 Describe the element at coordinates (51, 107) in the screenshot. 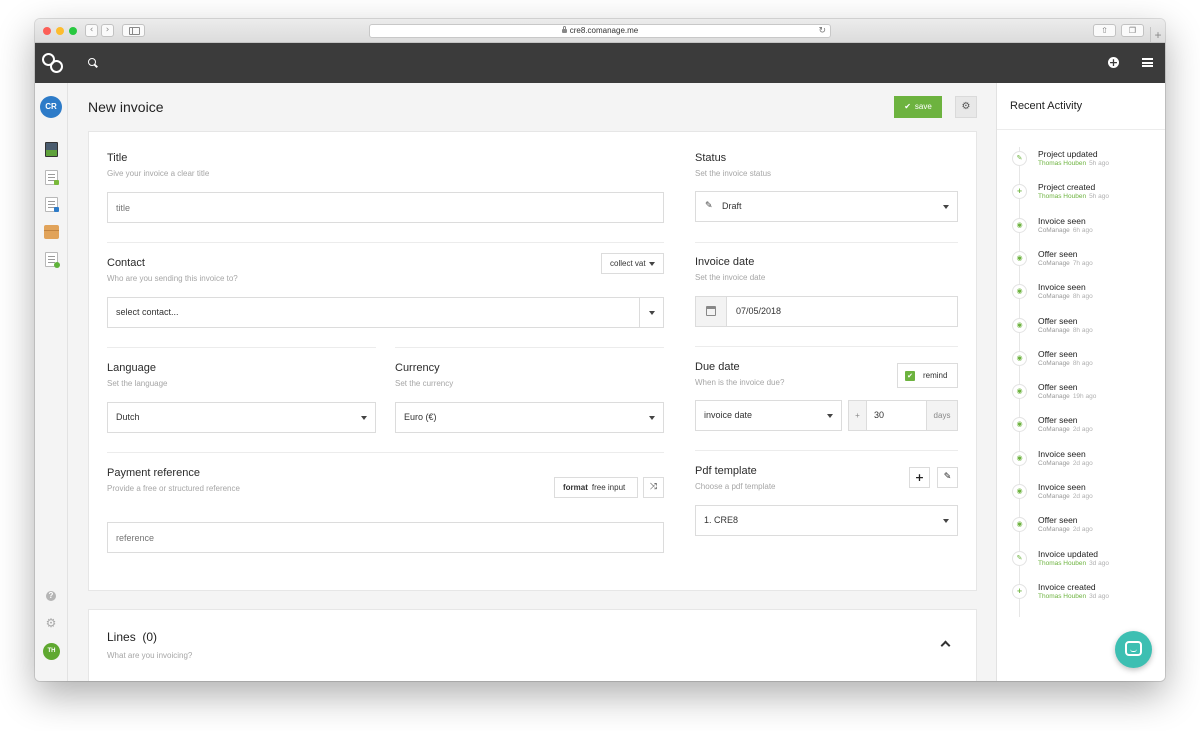

I see `company-avatar: CR` at that location.